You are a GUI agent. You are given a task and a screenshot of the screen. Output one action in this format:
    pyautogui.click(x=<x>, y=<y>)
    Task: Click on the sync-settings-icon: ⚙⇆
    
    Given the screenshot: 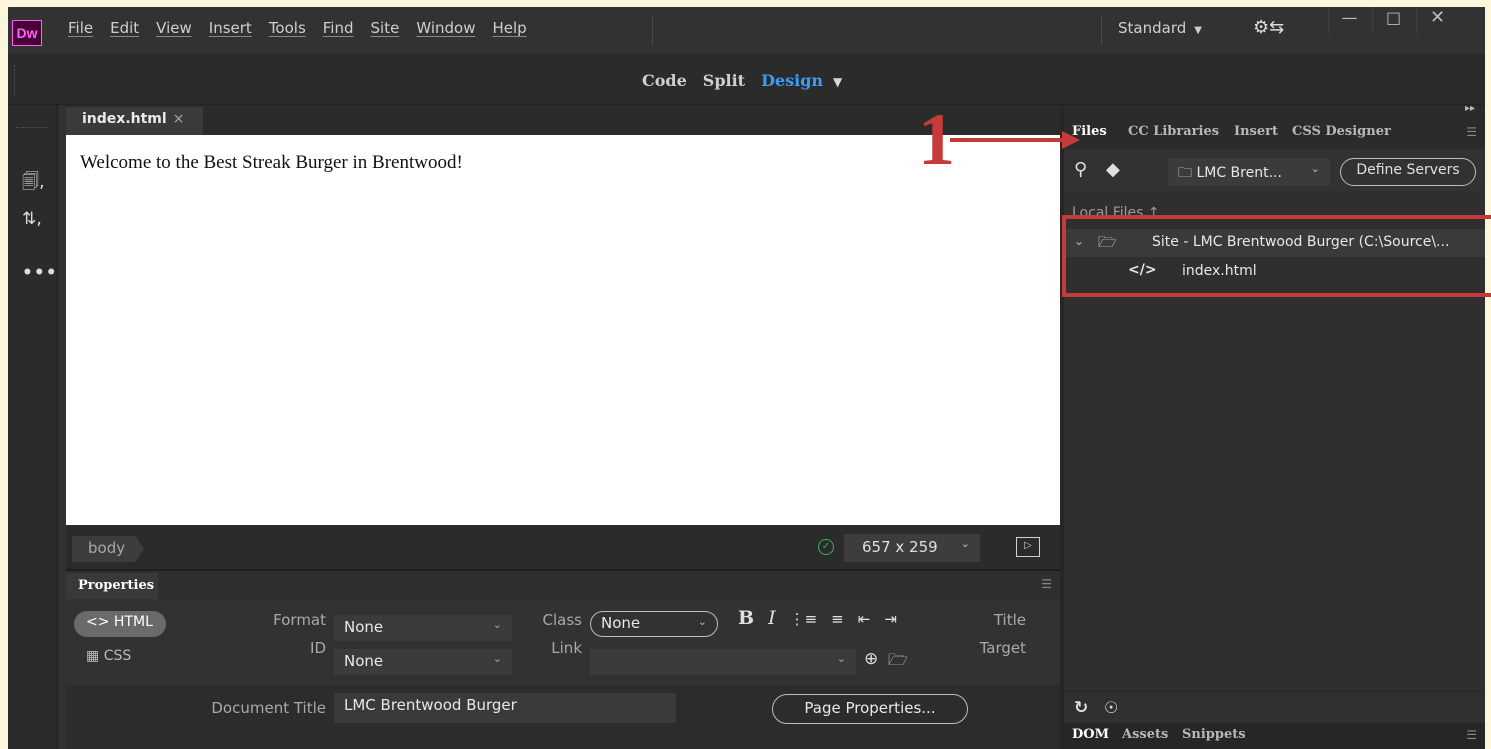 What is the action you would take?
    pyautogui.click(x=1268, y=27)
    